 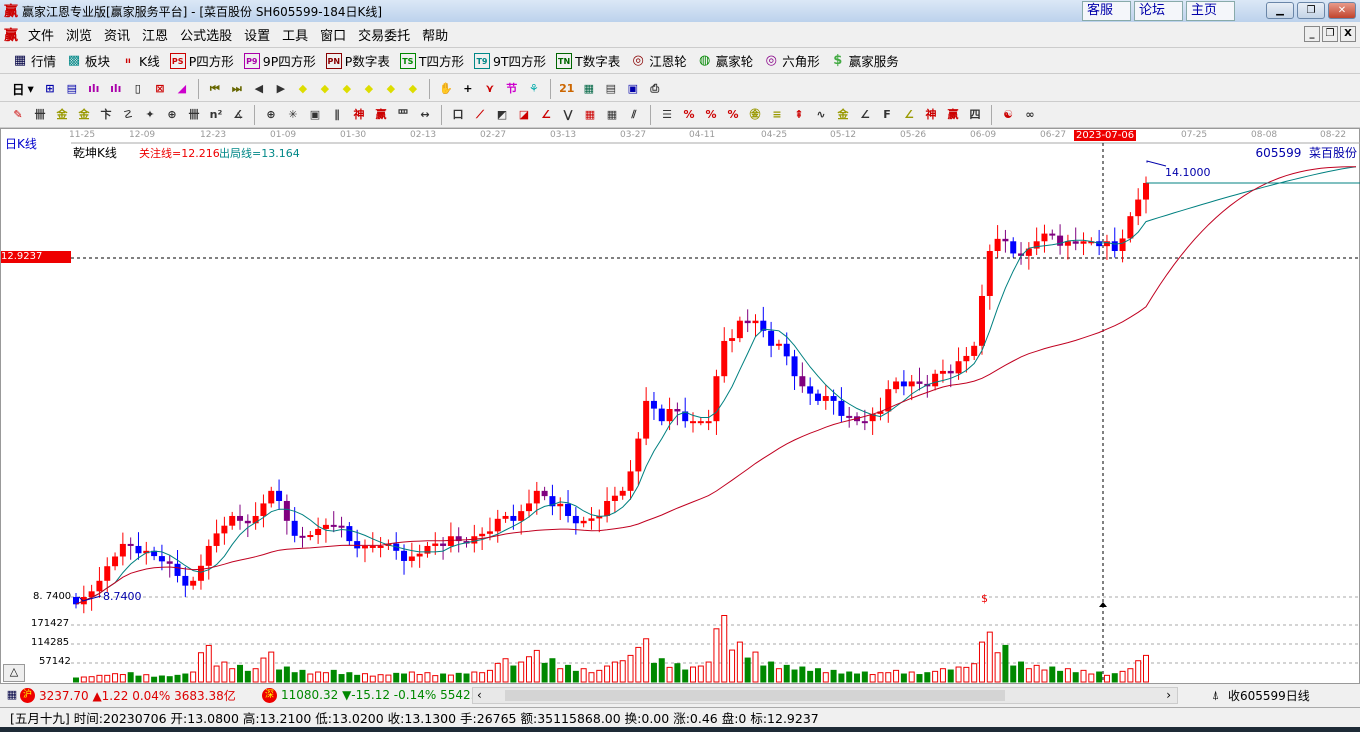 I want to click on toolbar-button-pn: PN P数字表, so click(x=358, y=60).